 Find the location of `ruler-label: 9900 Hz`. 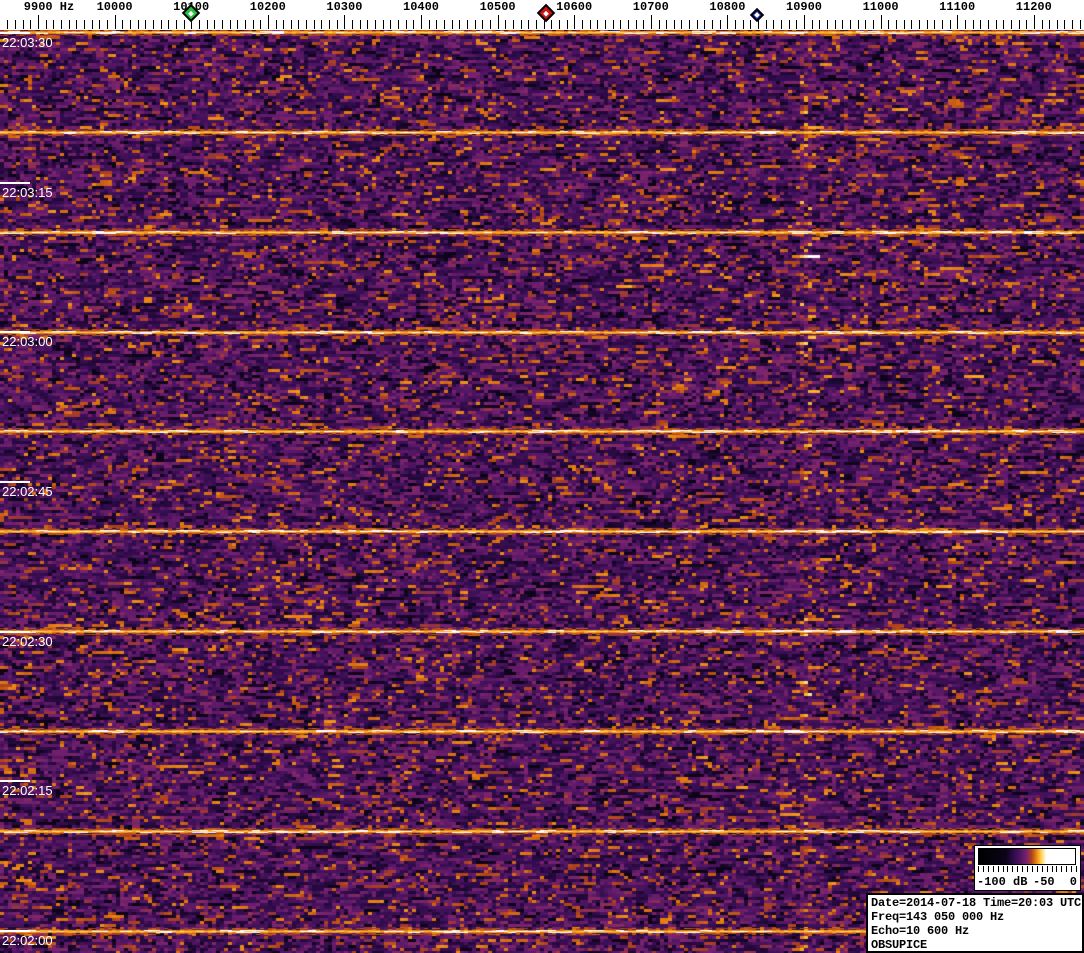

ruler-label: 9900 Hz is located at coordinates (49, 7).